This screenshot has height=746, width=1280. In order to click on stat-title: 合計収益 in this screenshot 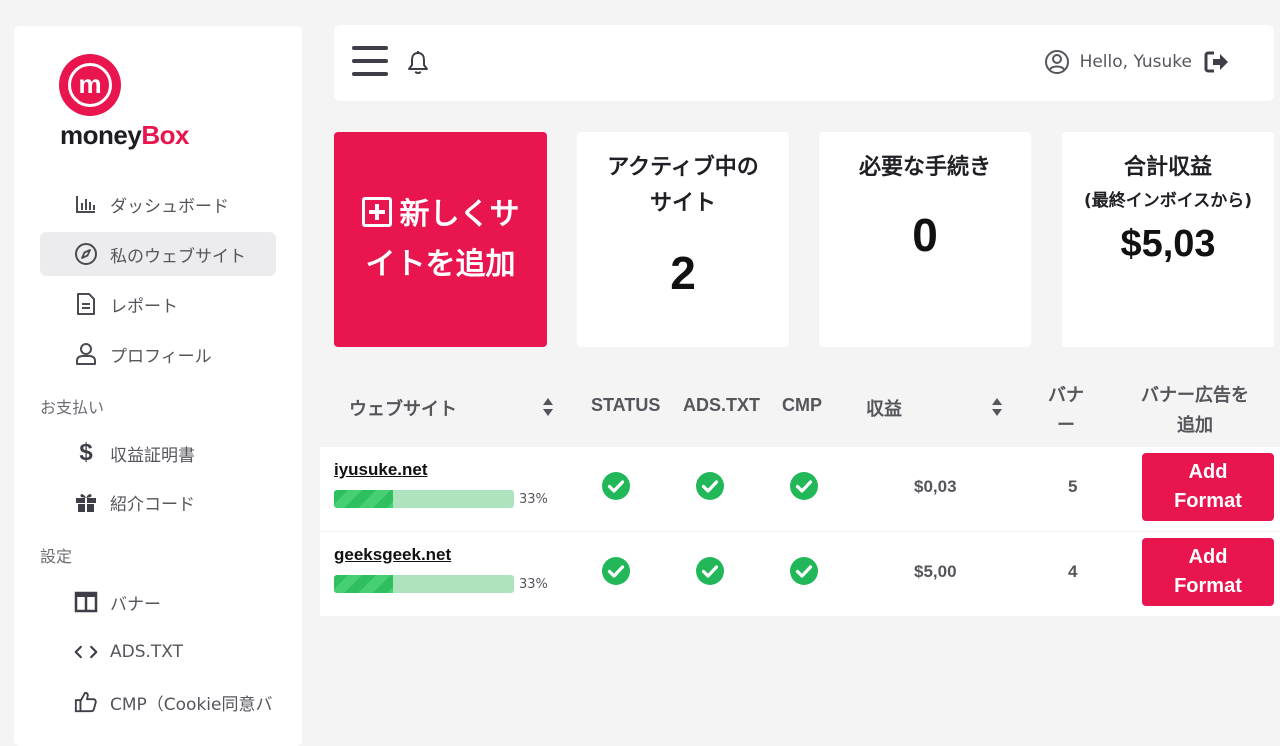, I will do `click(1167, 167)`.